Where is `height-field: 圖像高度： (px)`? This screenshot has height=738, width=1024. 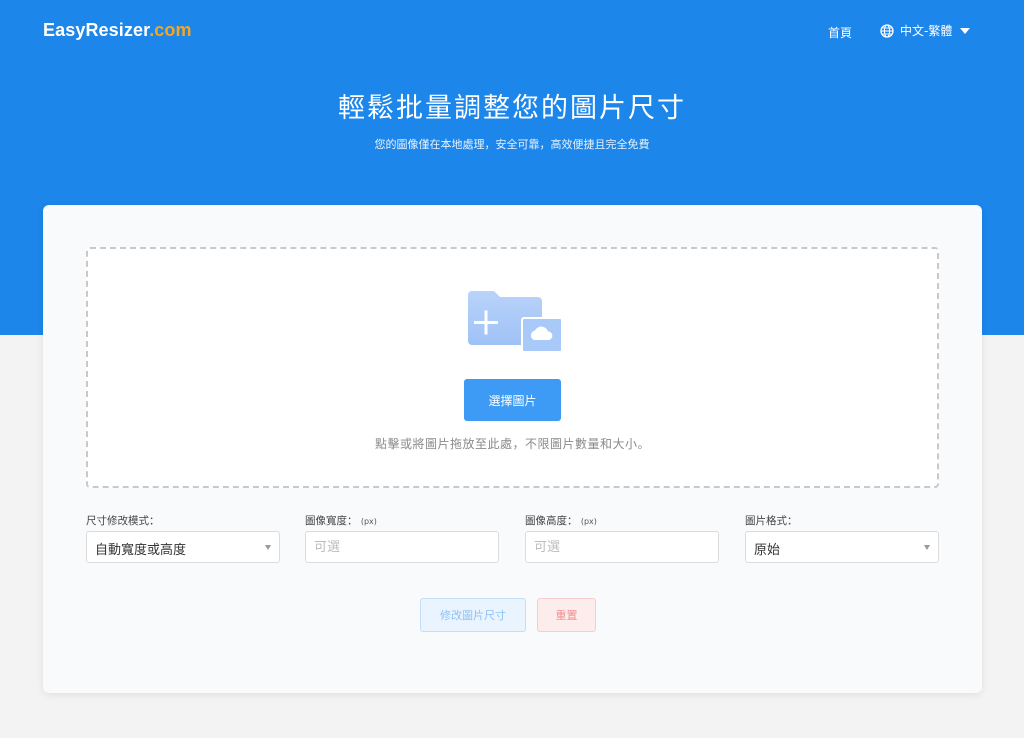
height-field: 圖像高度： (px) is located at coordinates (622, 538).